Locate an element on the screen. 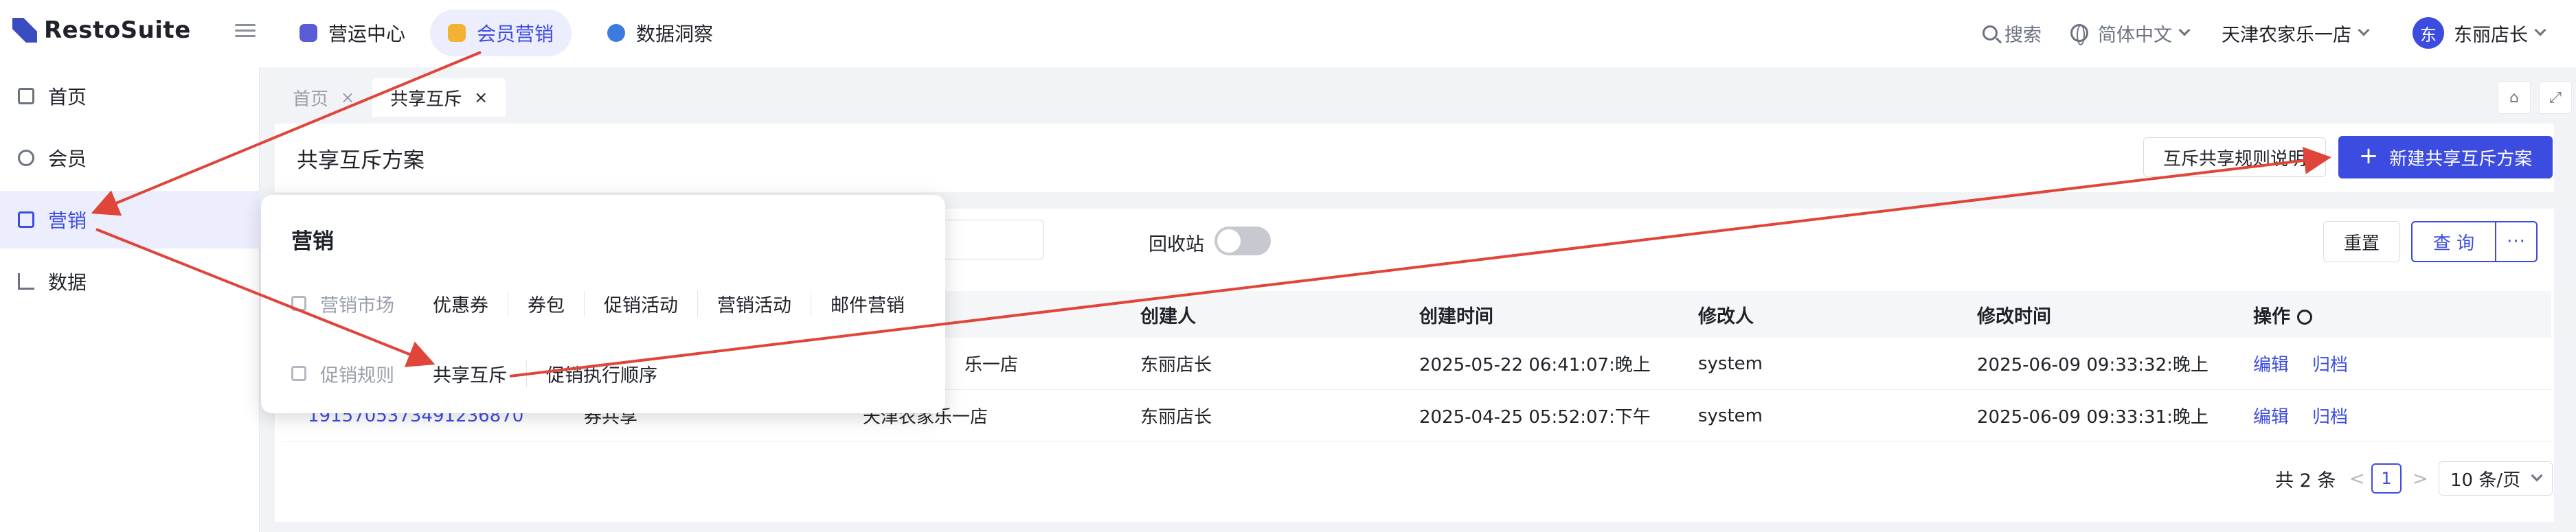 Image resolution: width=2576 pixels, height=532 pixels. menu-item-promotion: 促销活动 is located at coordinates (641, 303).